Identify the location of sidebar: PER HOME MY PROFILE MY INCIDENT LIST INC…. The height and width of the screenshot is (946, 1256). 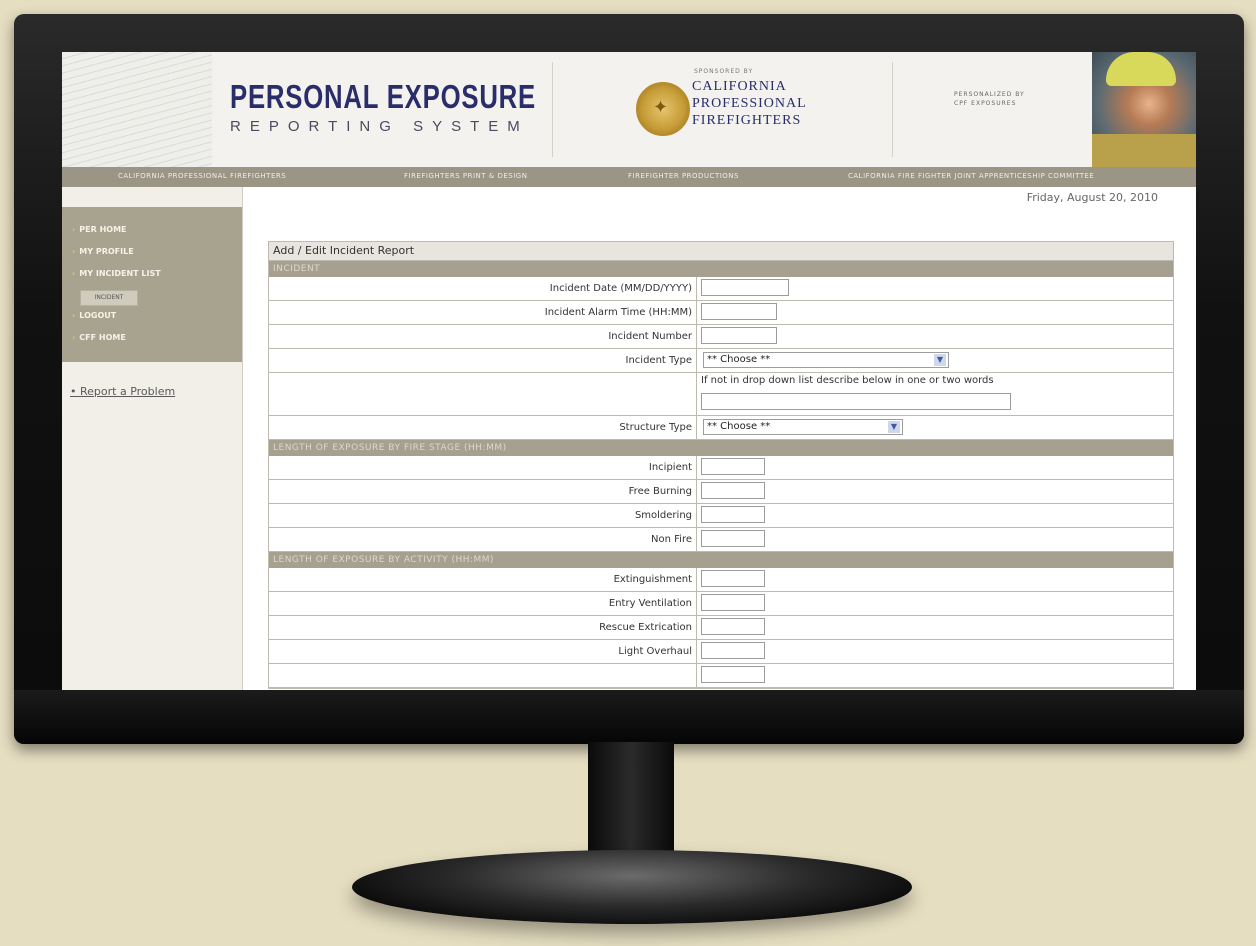
(152, 438).